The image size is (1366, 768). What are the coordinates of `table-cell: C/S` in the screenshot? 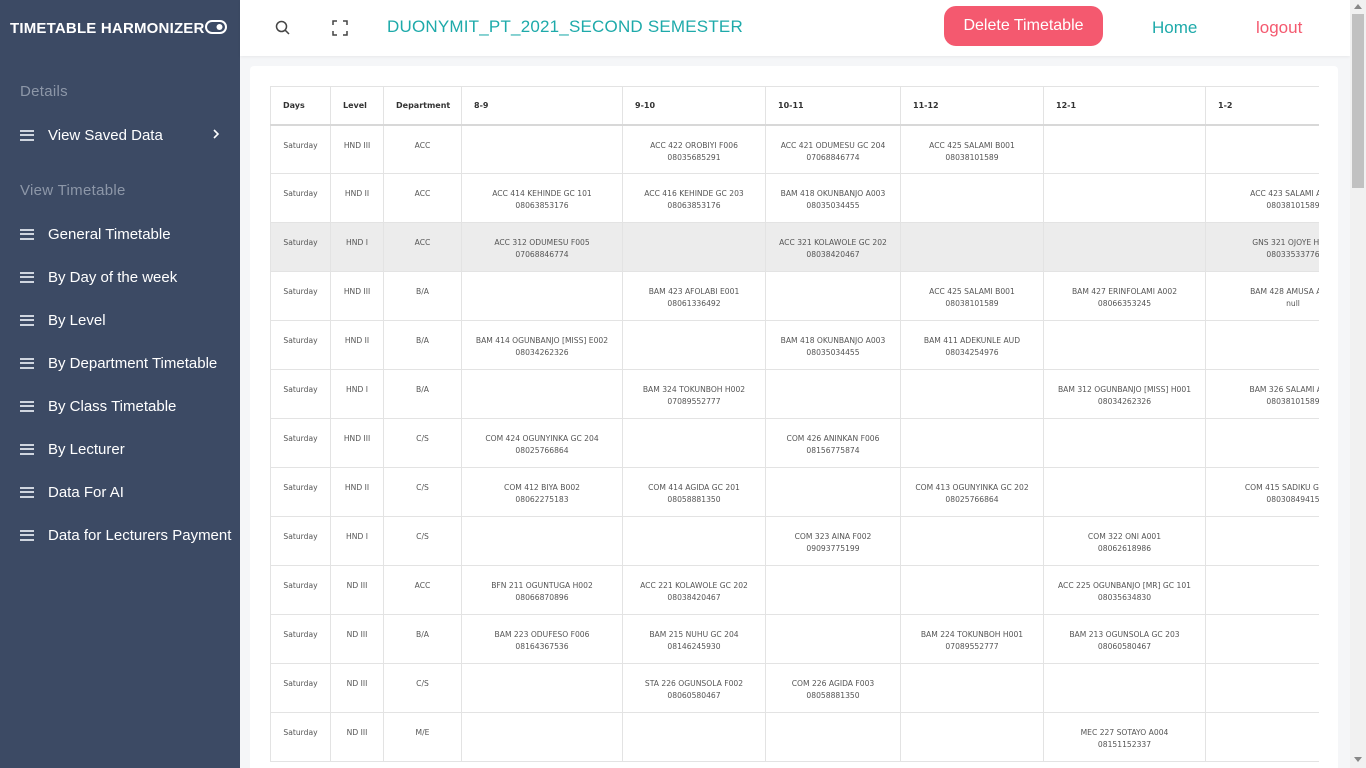 It's located at (422, 688).